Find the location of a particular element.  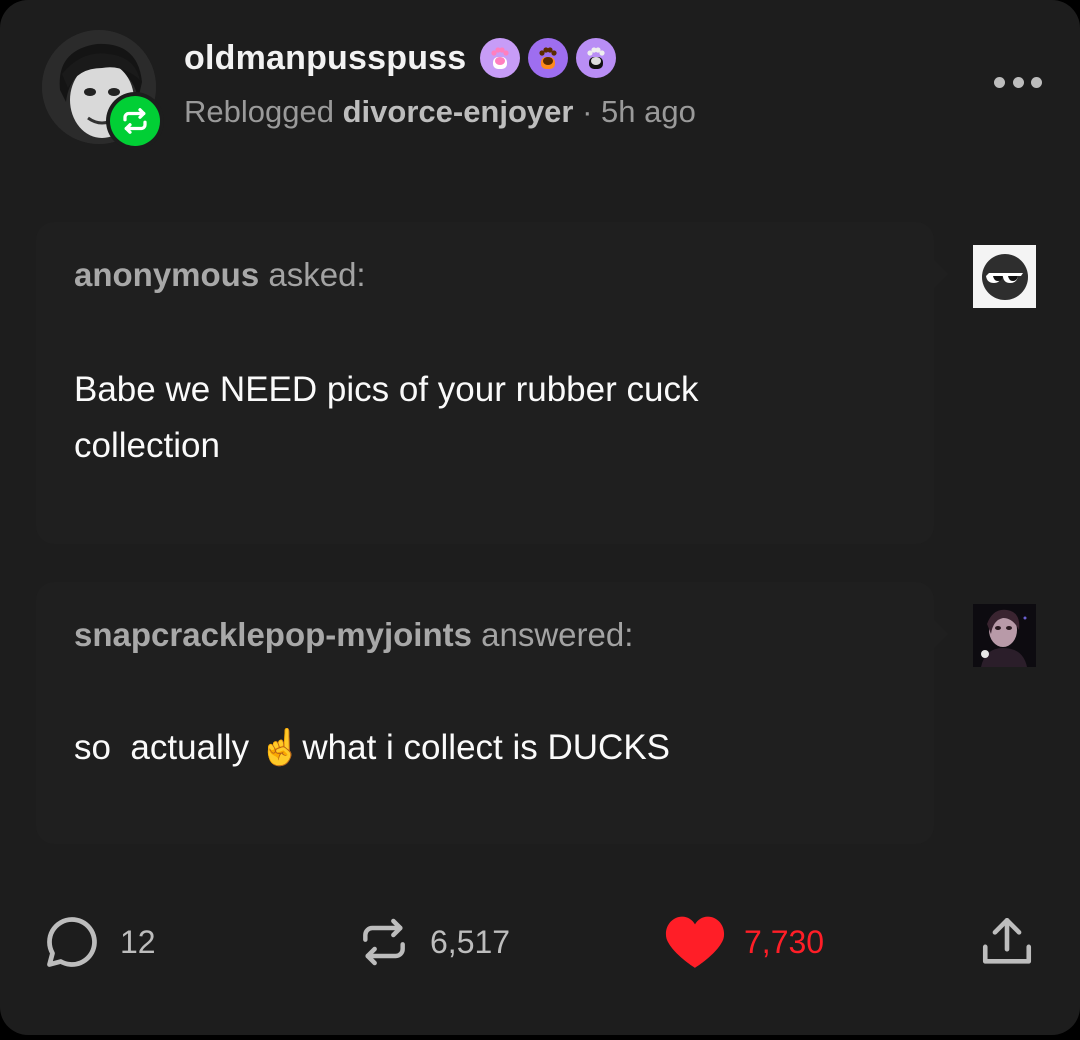

answer-text: so actually ☝️what i collect is DUCKS is located at coordinates (484, 748).